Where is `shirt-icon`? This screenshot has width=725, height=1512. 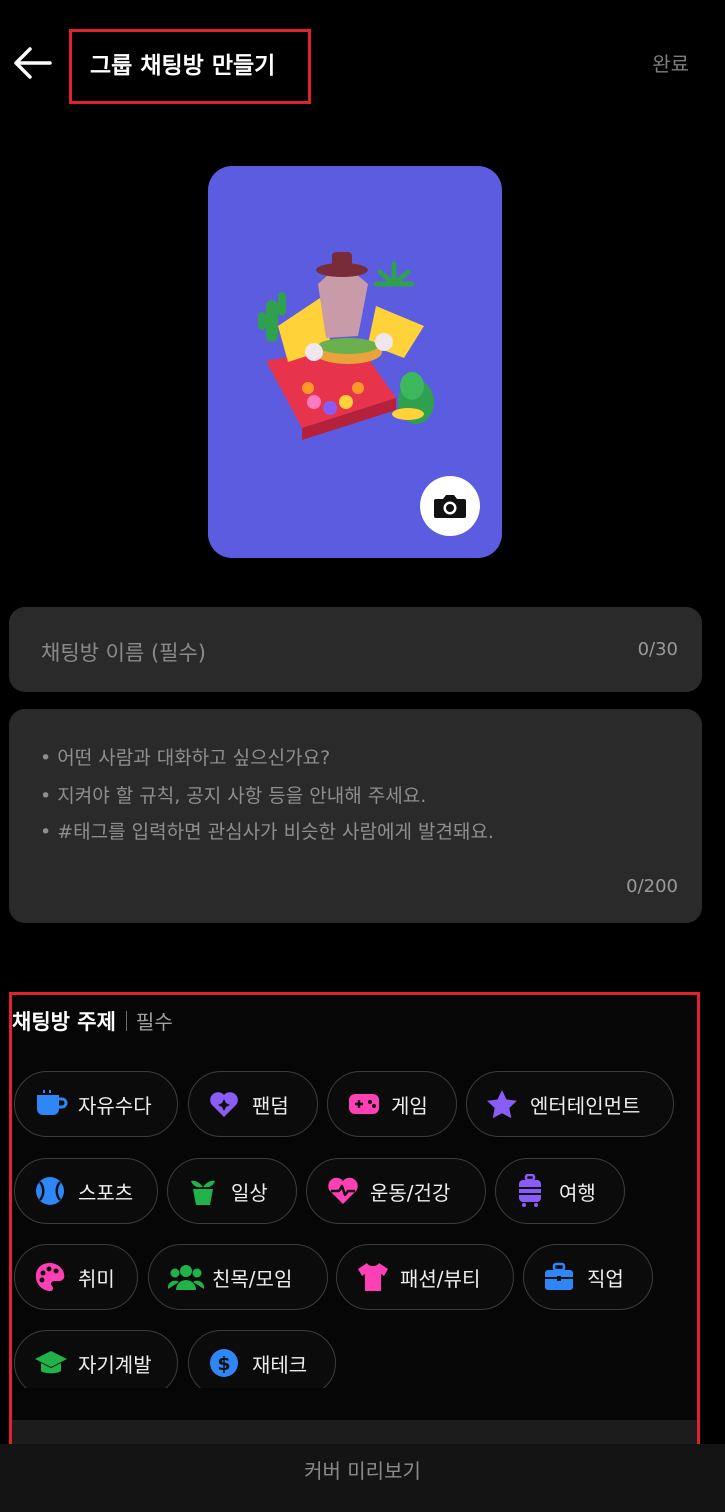
shirt-icon is located at coordinates (376, 1277).